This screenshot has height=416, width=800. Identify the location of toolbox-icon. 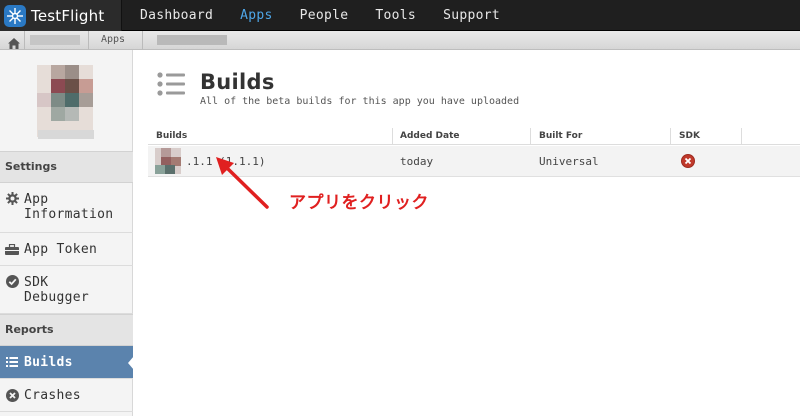
(12, 249).